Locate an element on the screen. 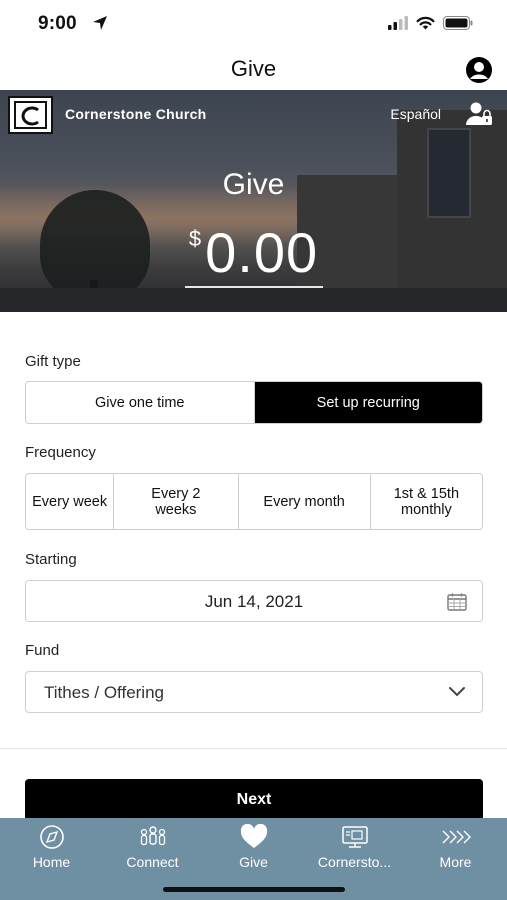  tab-label: Home is located at coordinates (51, 862).